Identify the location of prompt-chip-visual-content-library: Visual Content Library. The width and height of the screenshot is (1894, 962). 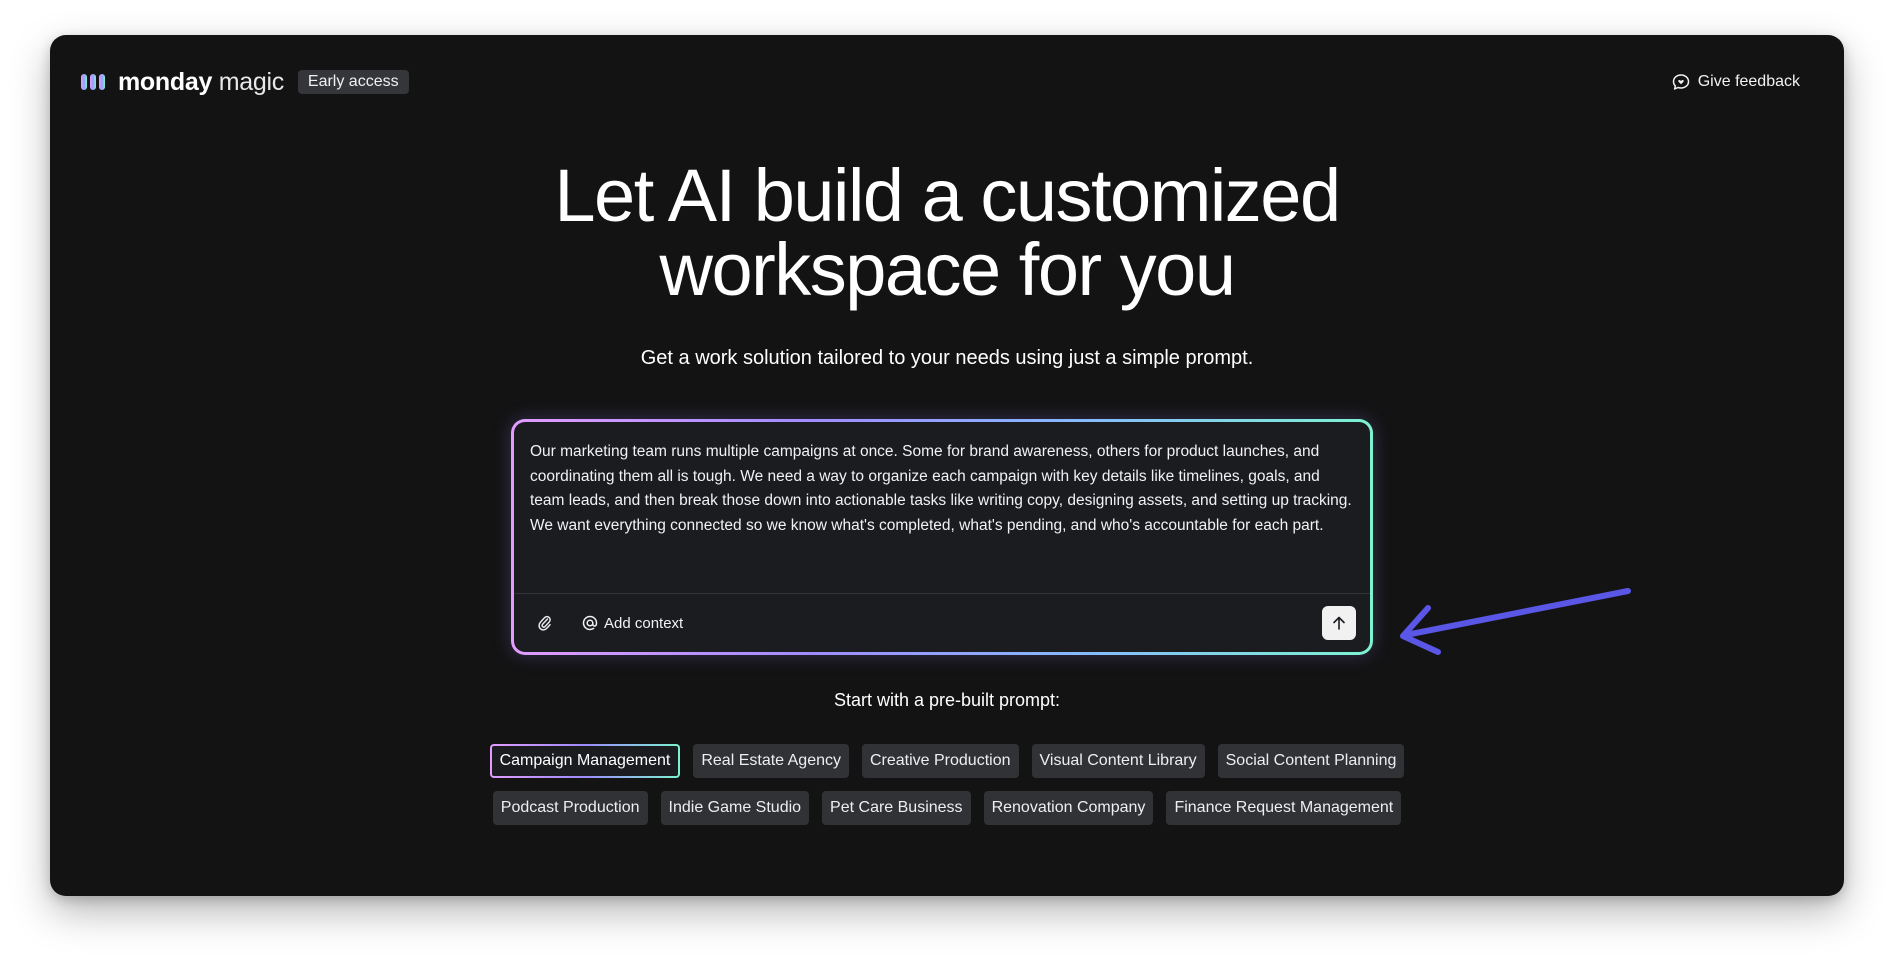
(1118, 761).